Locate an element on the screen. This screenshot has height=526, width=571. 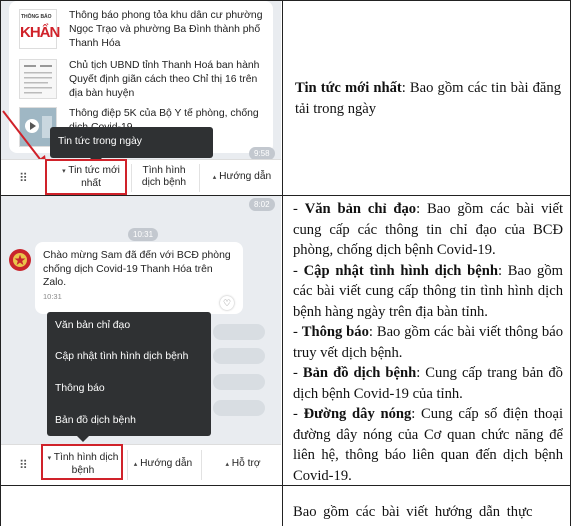
like-heart-icon: ♡ is located at coordinates (227, 303).